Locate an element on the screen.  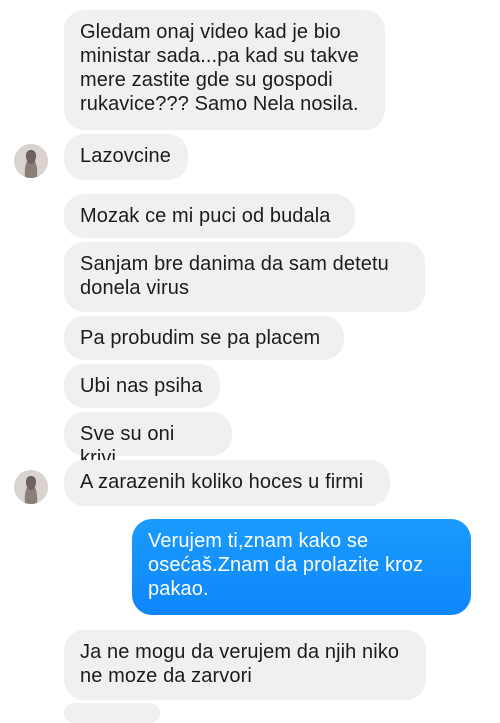
incoming-message-bubble: Sve su oni krivi is located at coordinates (148, 440).